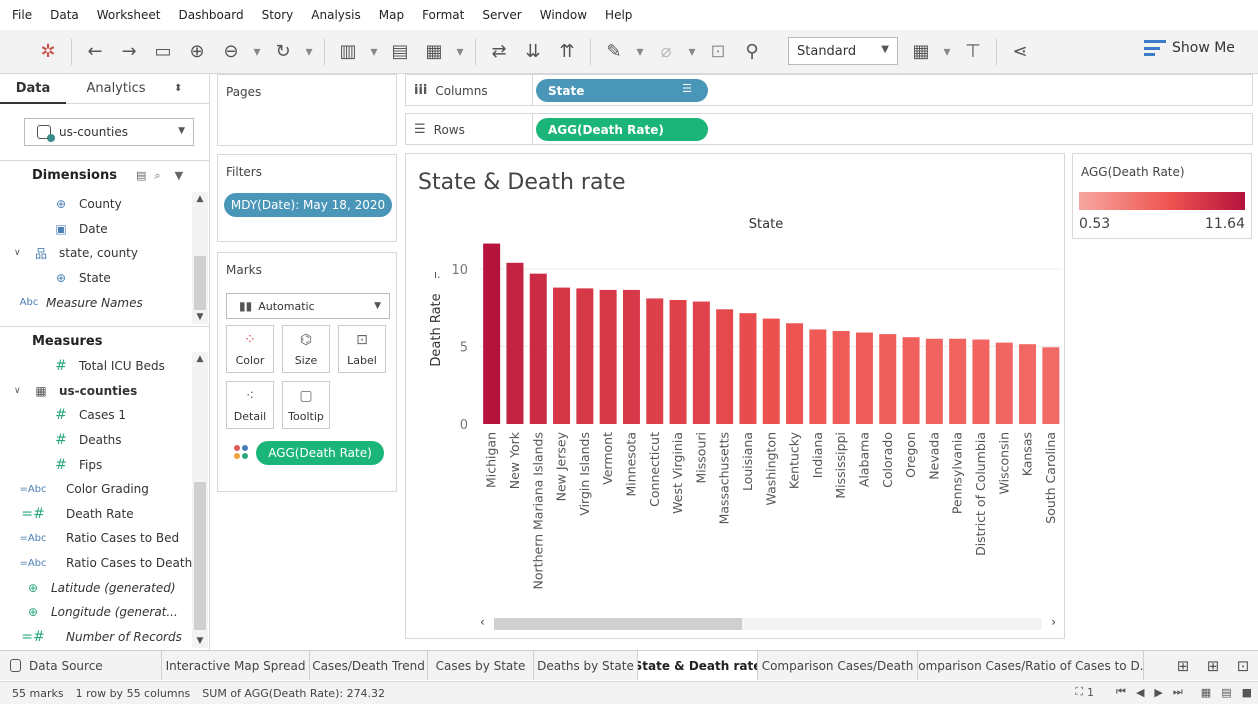  What do you see at coordinates (179, 175) in the screenshot?
I see `chevron-down-icon: ▼` at bounding box center [179, 175].